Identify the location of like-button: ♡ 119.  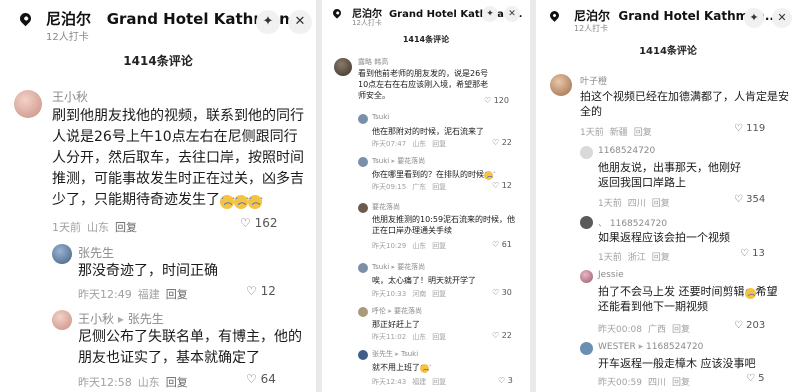
(749, 128).